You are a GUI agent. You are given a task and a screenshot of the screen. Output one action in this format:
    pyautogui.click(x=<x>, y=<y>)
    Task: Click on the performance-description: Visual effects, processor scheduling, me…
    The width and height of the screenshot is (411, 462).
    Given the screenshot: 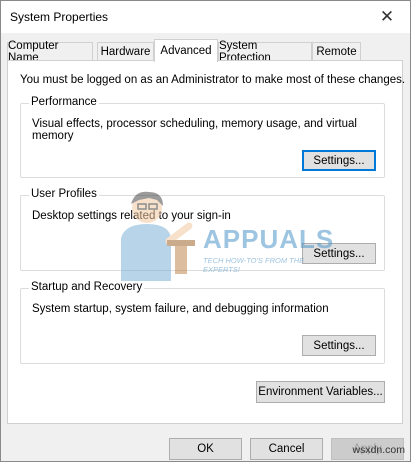 What is the action you would take?
    pyautogui.click(x=194, y=130)
    